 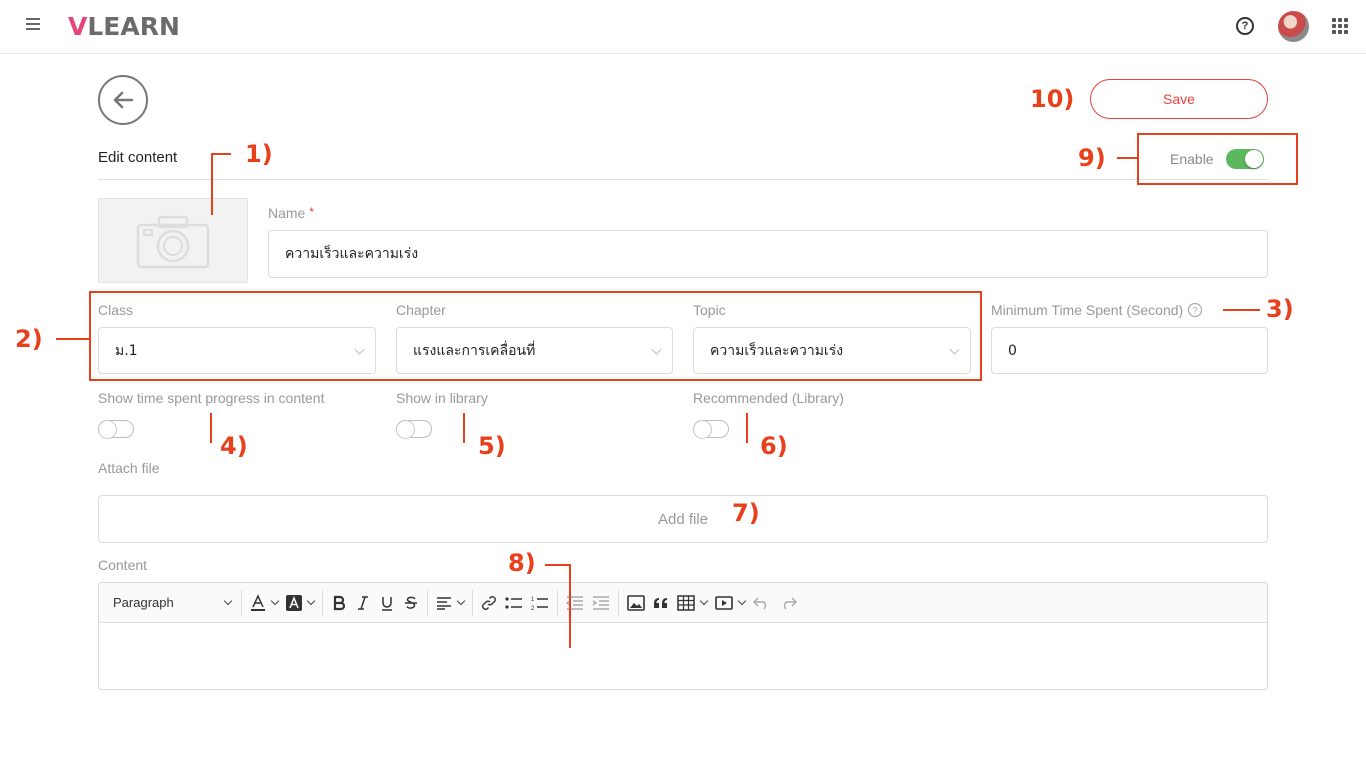 What do you see at coordinates (133, 26) in the screenshot?
I see `logo-text: LEARN` at bounding box center [133, 26].